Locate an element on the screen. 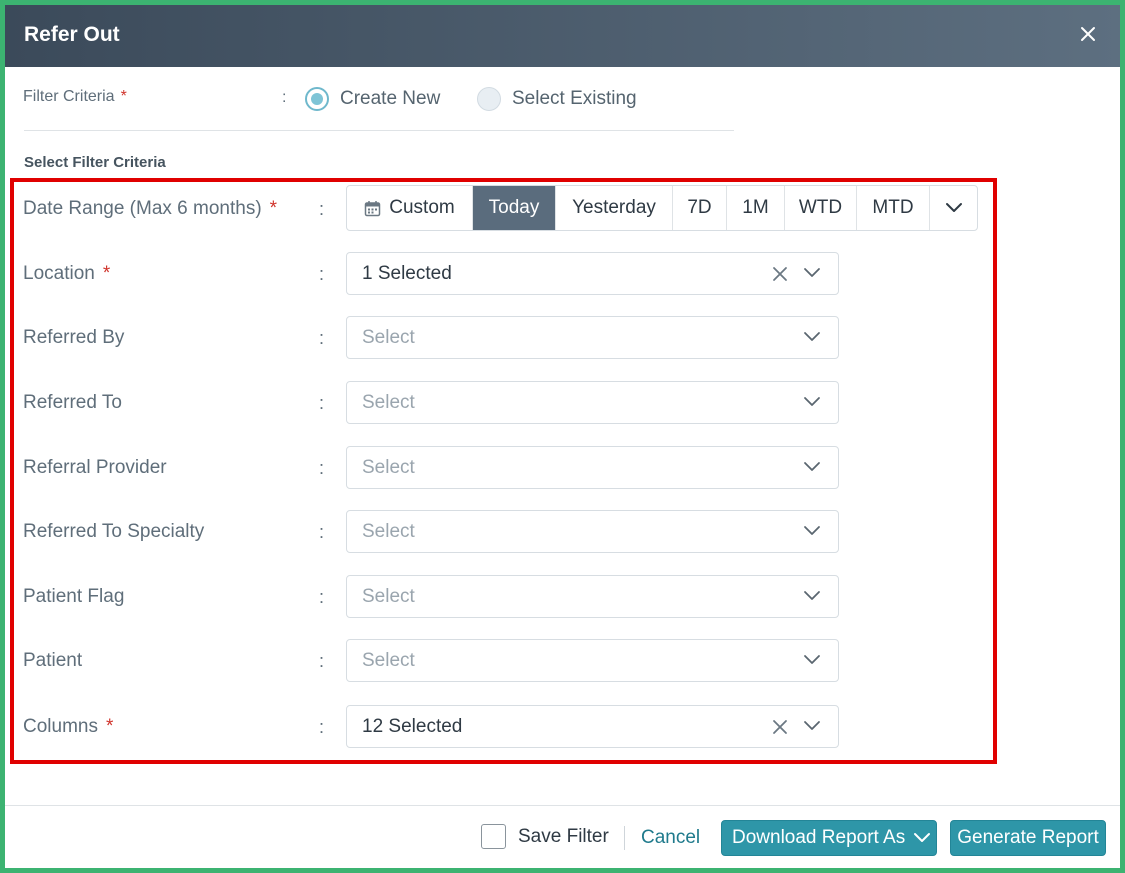 The image size is (1125, 873). referred-to-label: Referred To is located at coordinates (72, 403).